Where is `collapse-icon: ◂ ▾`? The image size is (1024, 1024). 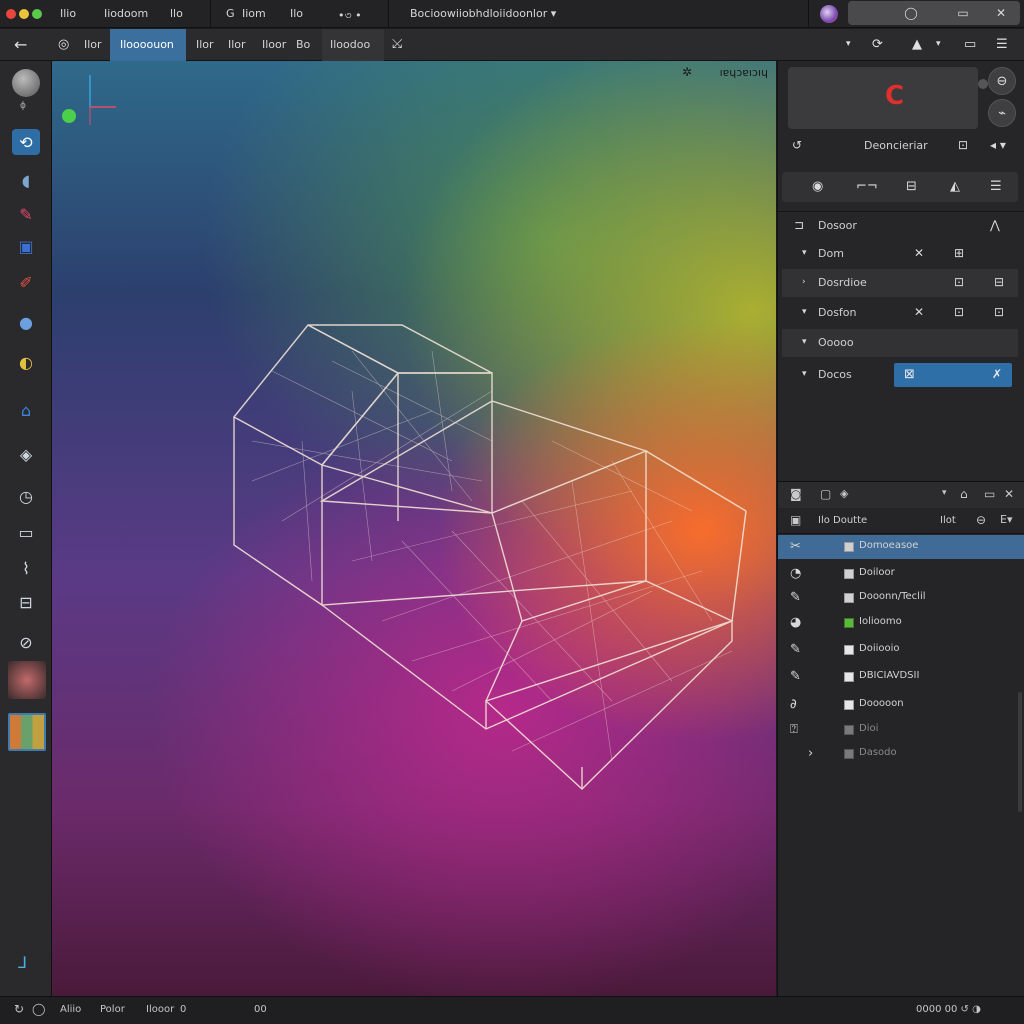
collapse-icon: ◂ ▾ is located at coordinates (998, 145).